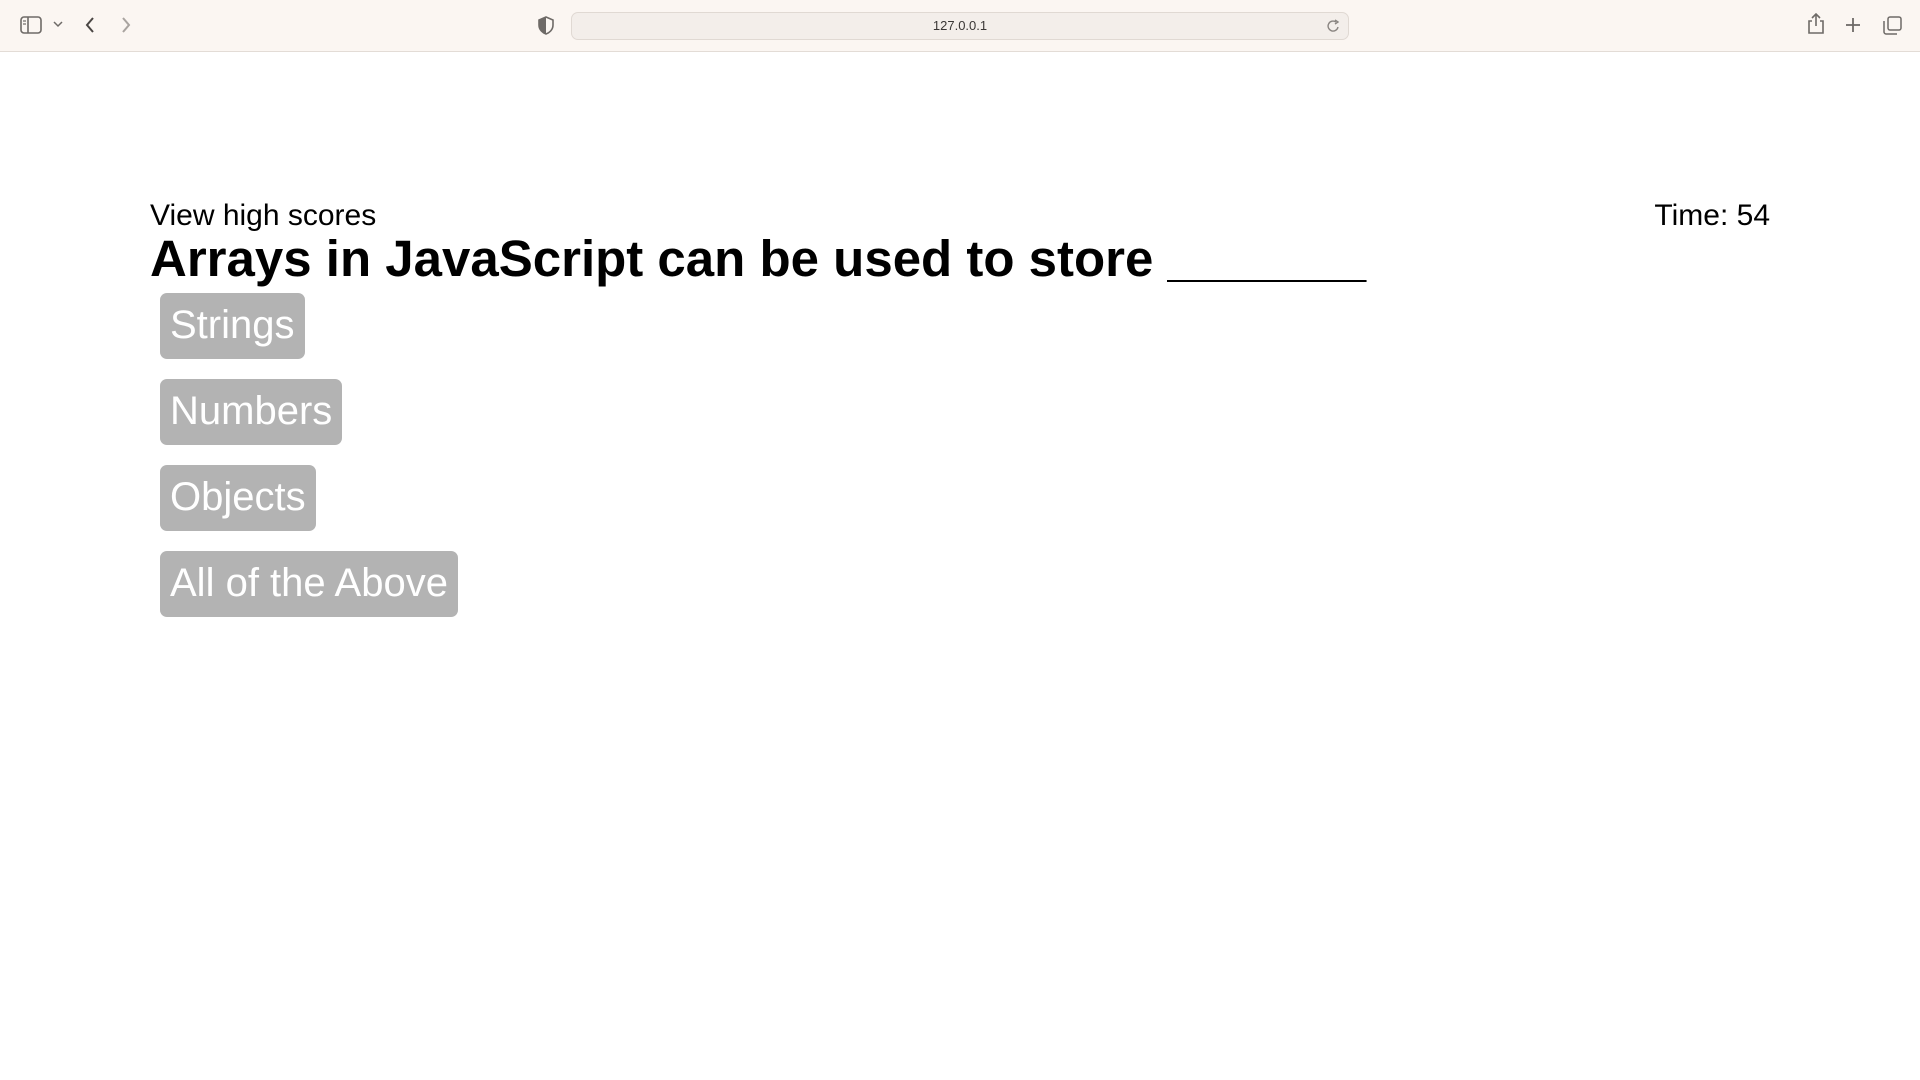 This screenshot has height=1080, width=1920. What do you see at coordinates (31, 25) in the screenshot?
I see `sidebar-icon` at bounding box center [31, 25].